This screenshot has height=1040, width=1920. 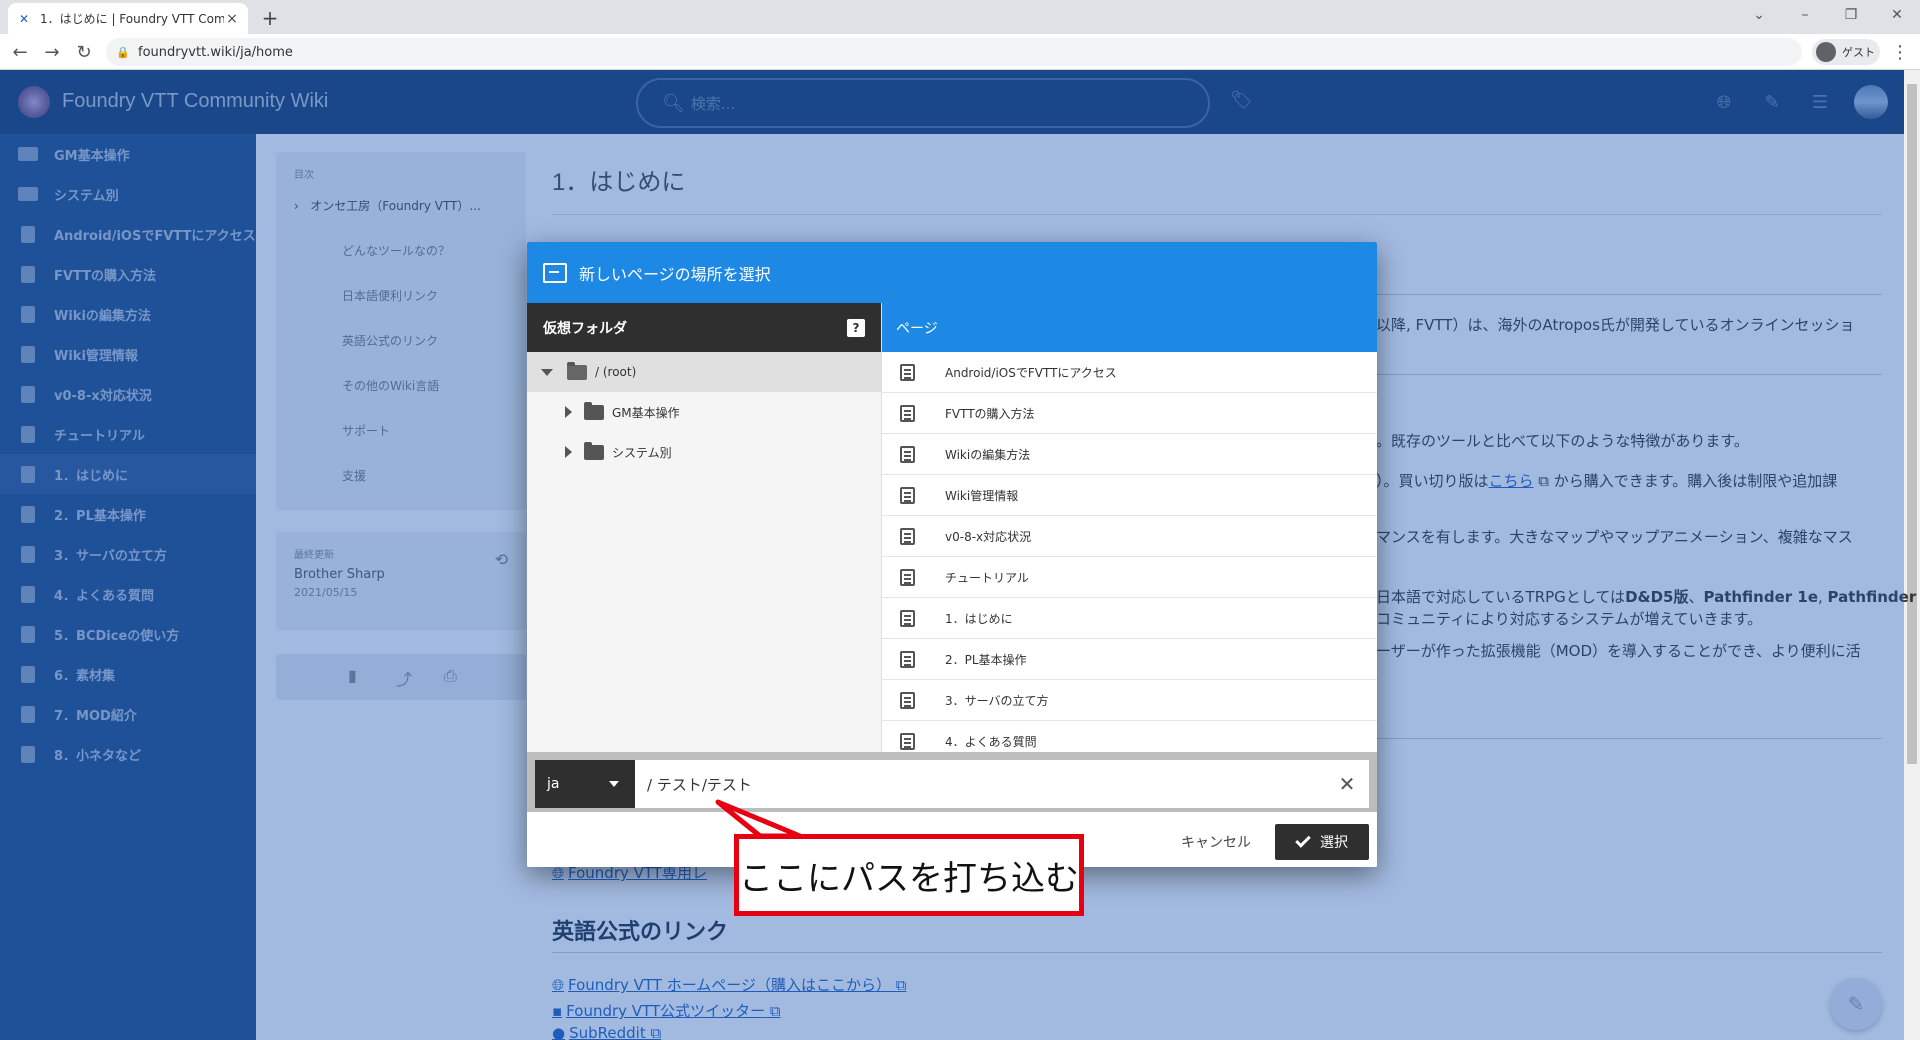 What do you see at coordinates (991, 741) in the screenshot?
I see `page-item-label: 4．よくある質問` at bounding box center [991, 741].